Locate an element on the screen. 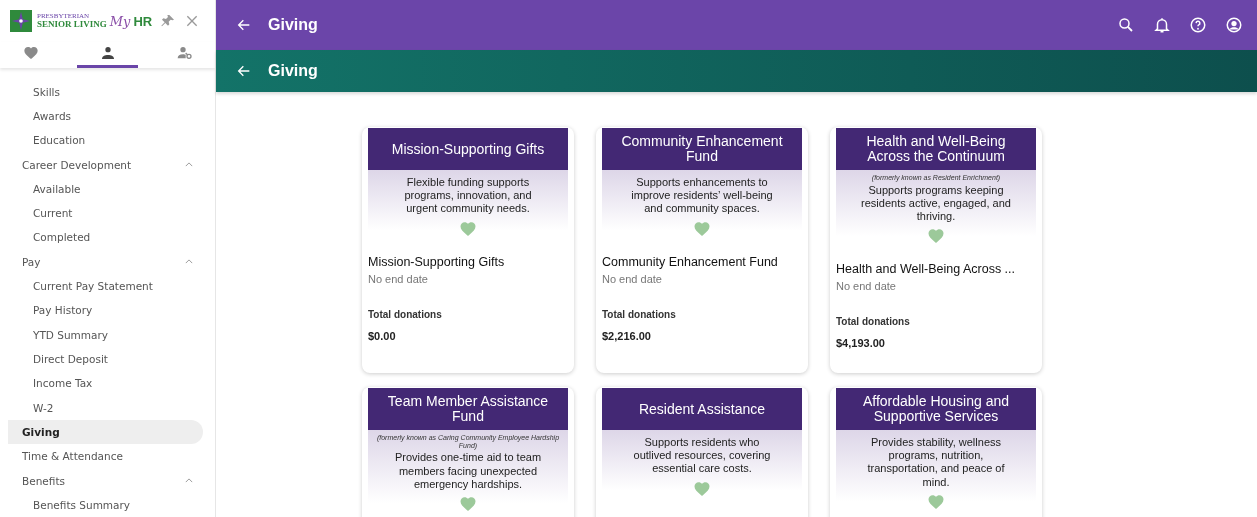  fund-card: Mission-Supporting Gifts Flexible funding supports programs, innovation, and urgent community needs. Mission-Supporting Gifts No end date Total donations $0.00 is located at coordinates (468, 250).